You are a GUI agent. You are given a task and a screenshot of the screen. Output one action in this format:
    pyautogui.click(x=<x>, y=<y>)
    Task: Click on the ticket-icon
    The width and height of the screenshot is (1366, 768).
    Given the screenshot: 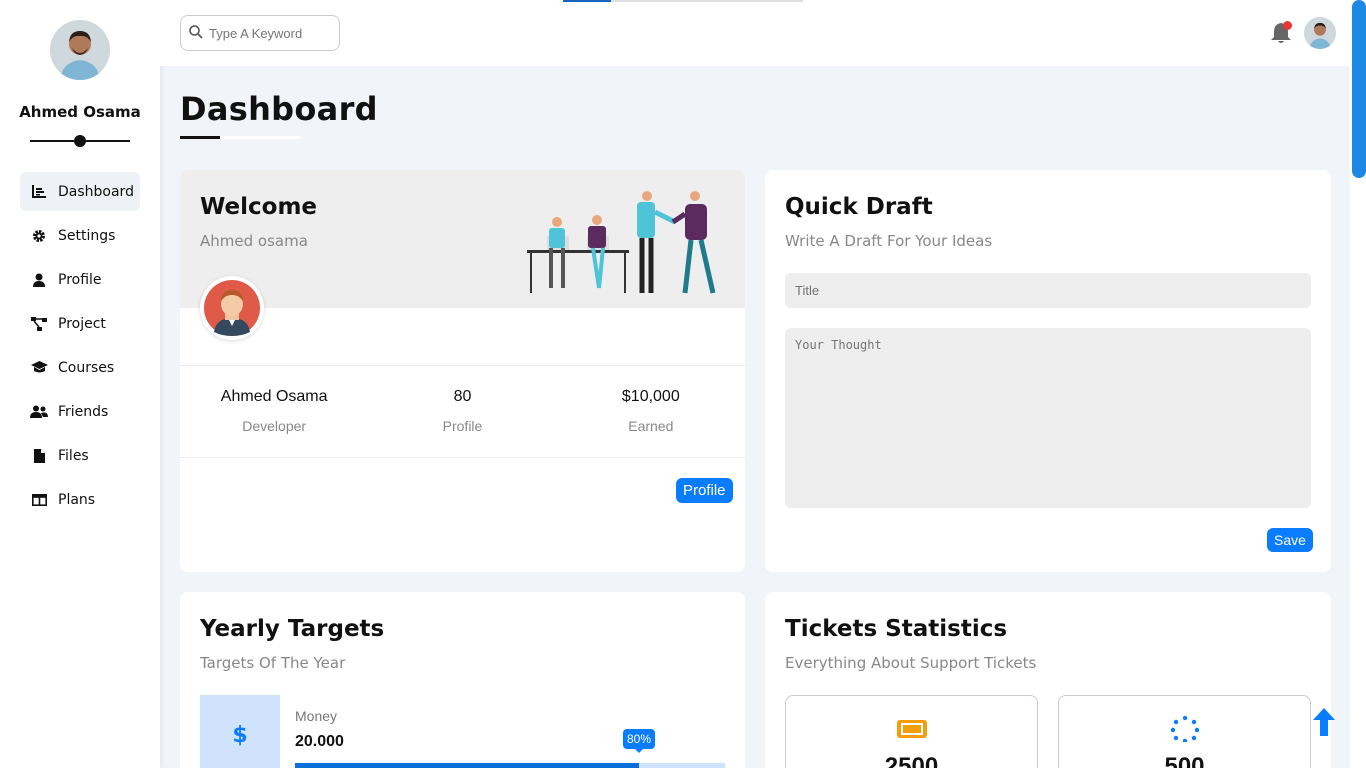 What is the action you would take?
    pyautogui.click(x=911, y=729)
    